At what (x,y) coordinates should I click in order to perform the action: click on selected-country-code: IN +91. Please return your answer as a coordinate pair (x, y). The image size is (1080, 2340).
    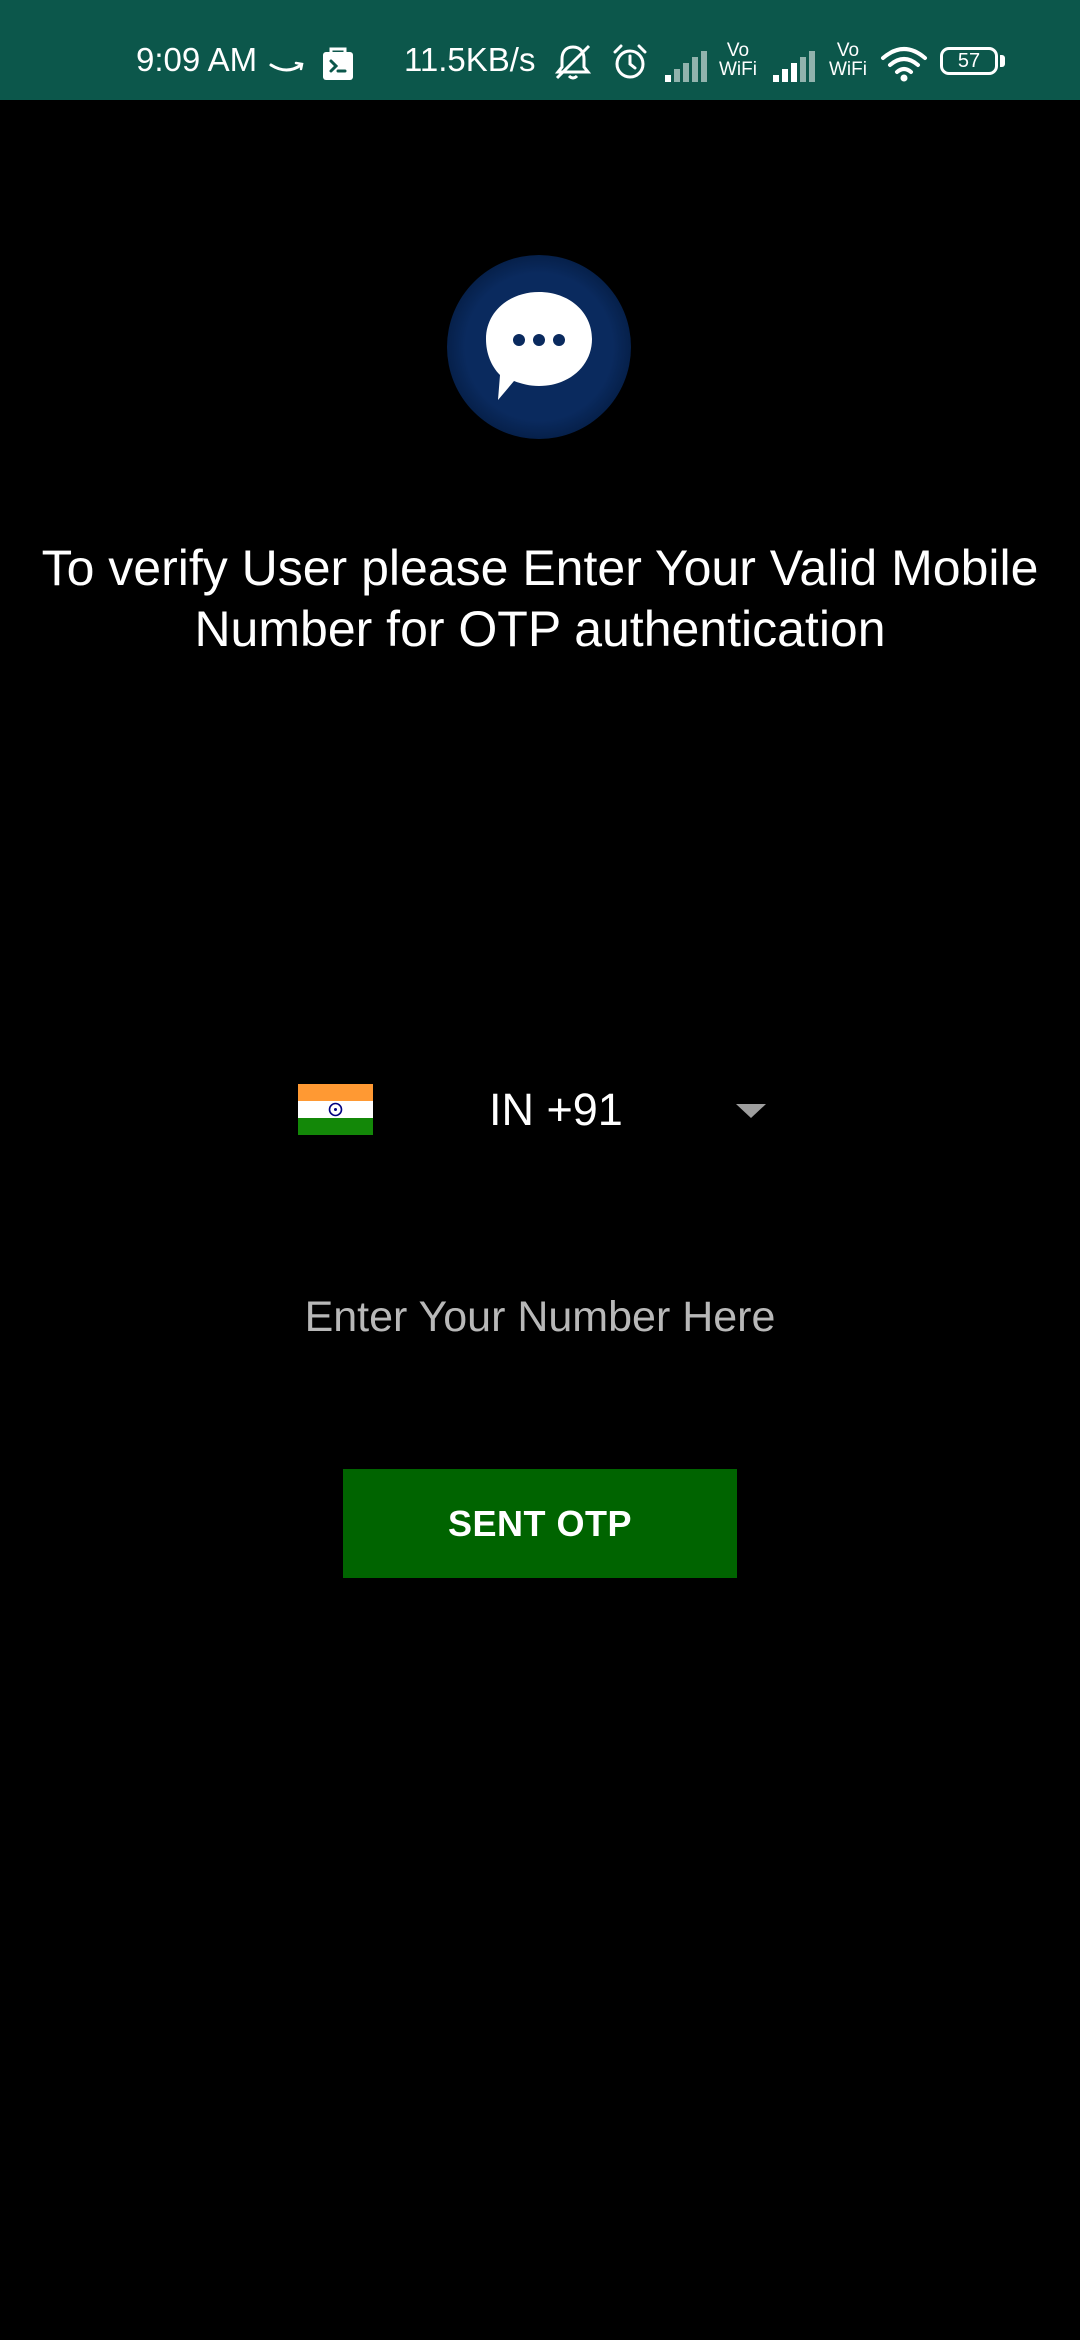
    Looking at the image, I should click on (556, 1109).